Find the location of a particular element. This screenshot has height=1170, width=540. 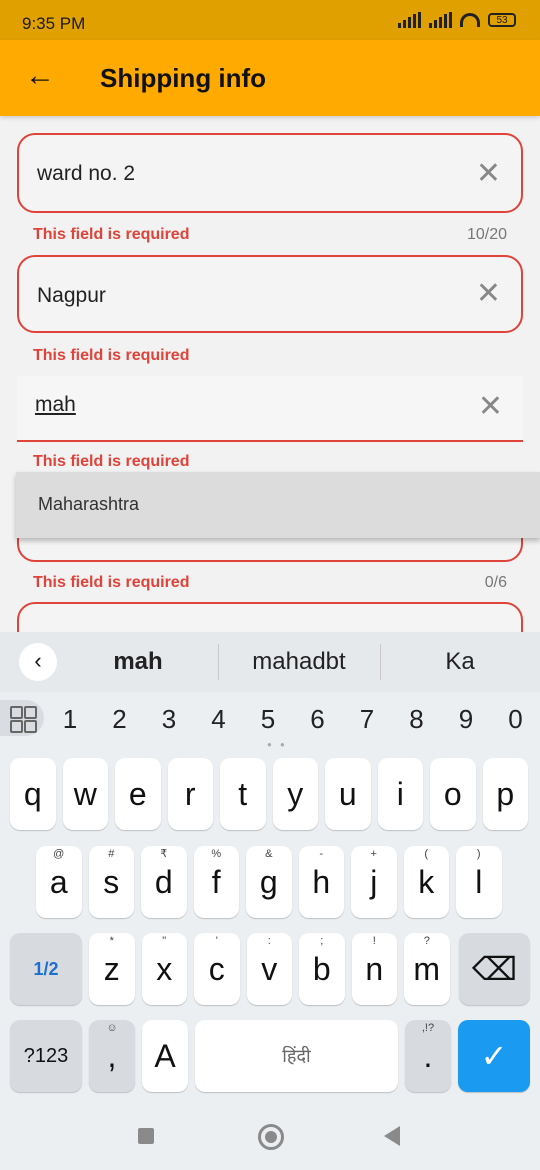

space-bar: हिंदी is located at coordinates (296, 1056).